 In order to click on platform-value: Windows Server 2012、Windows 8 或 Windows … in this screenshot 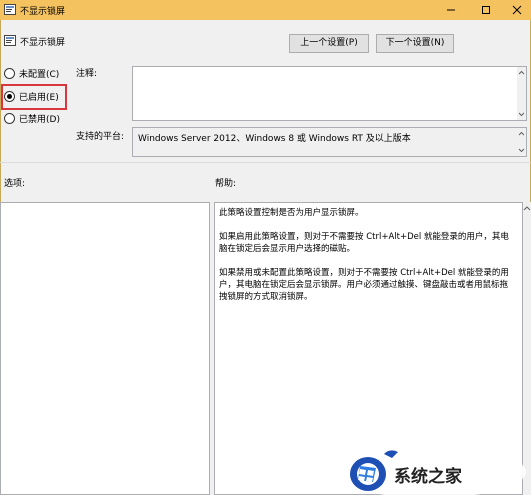, I will do `click(274, 139)`.